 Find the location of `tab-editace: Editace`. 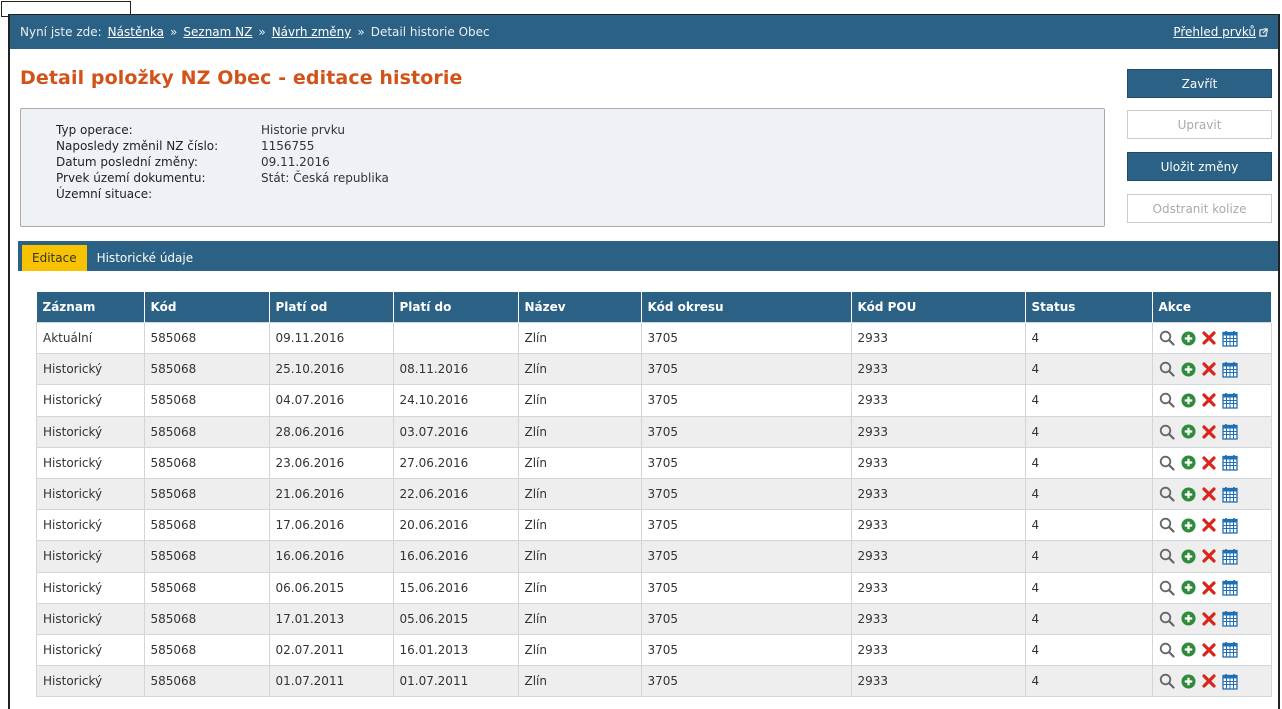

tab-editace: Editace is located at coordinates (54, 258).